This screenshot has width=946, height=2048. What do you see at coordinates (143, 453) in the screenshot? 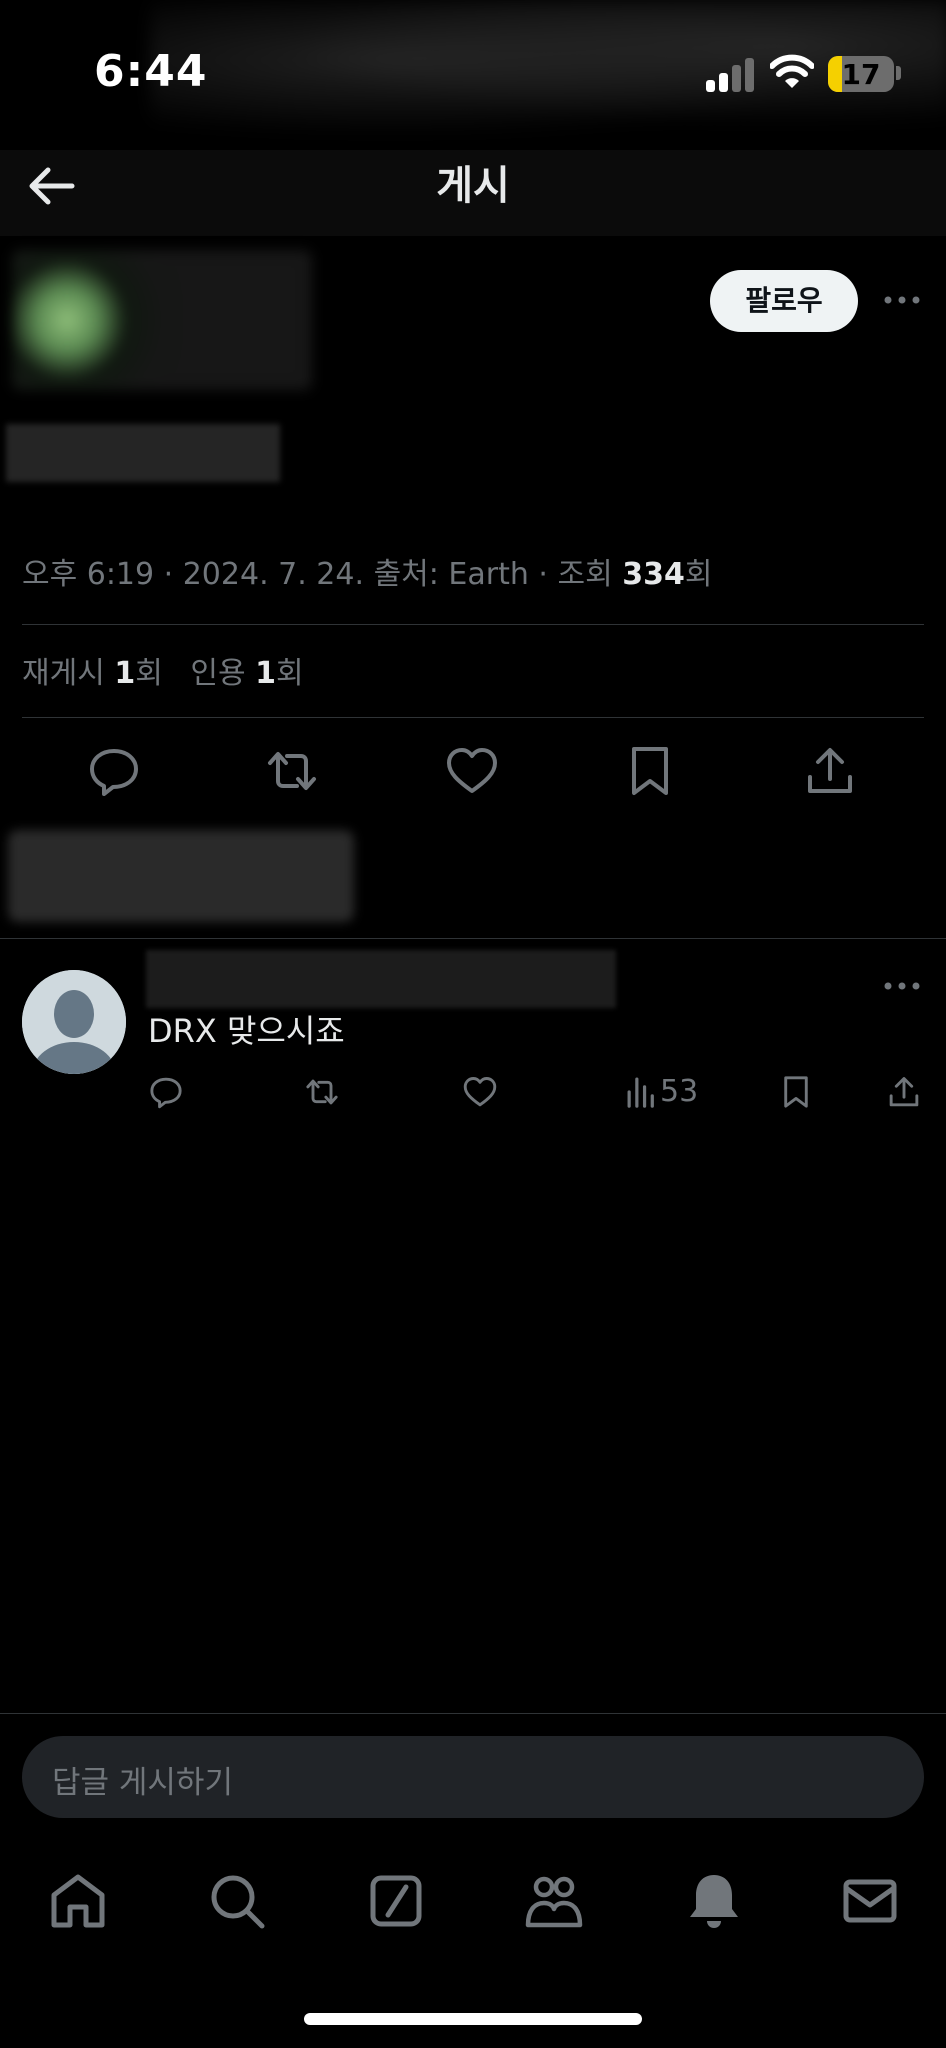
I see `post-text-blurred` at bounding box center [143, 453].